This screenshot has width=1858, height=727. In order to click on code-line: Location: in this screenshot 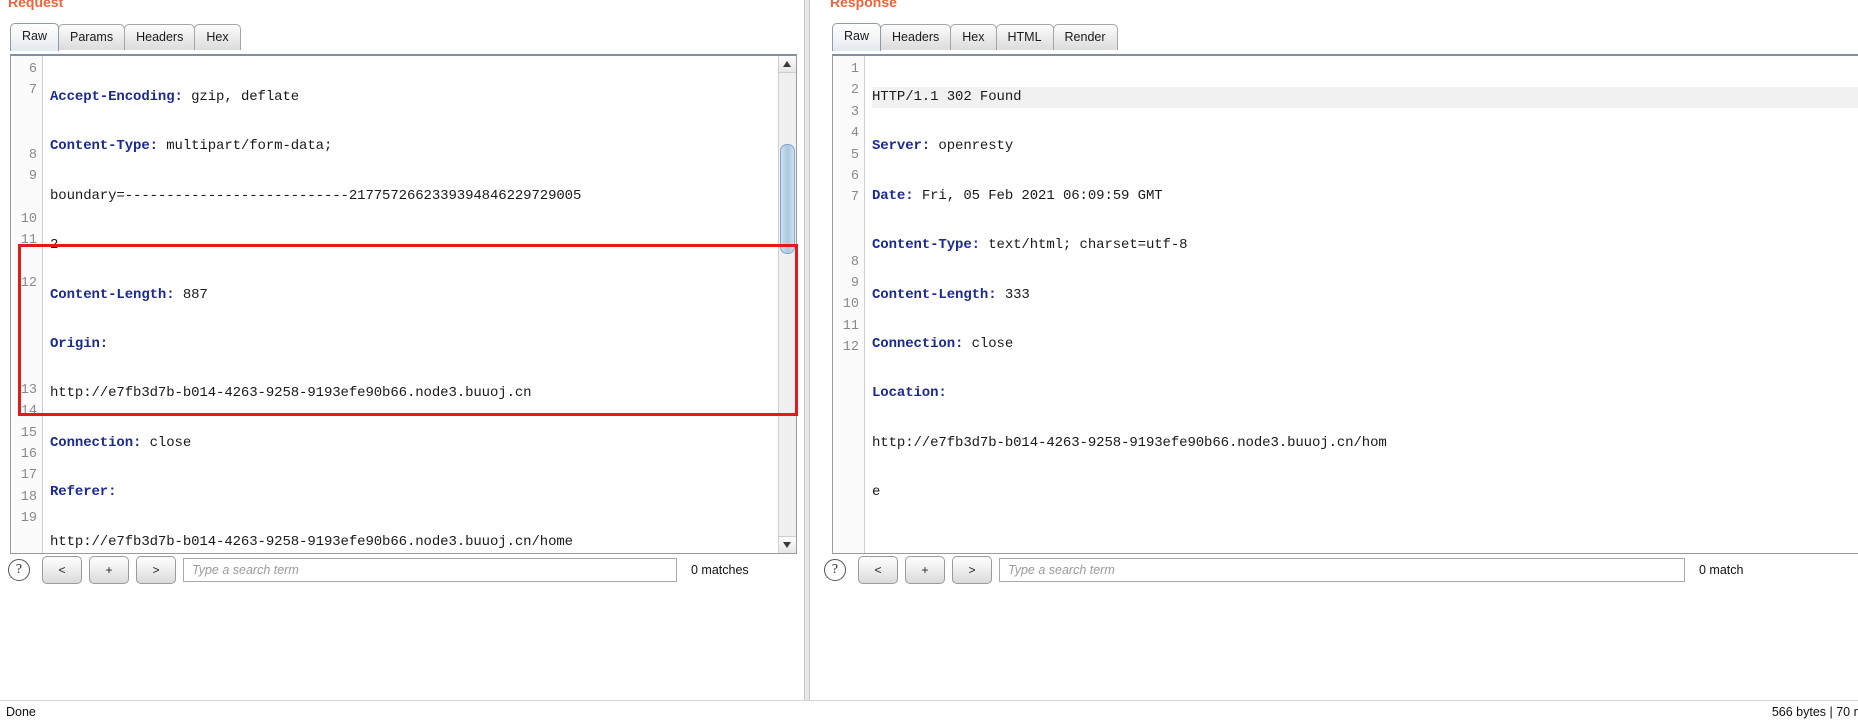, I will do `click(909, 393)`.